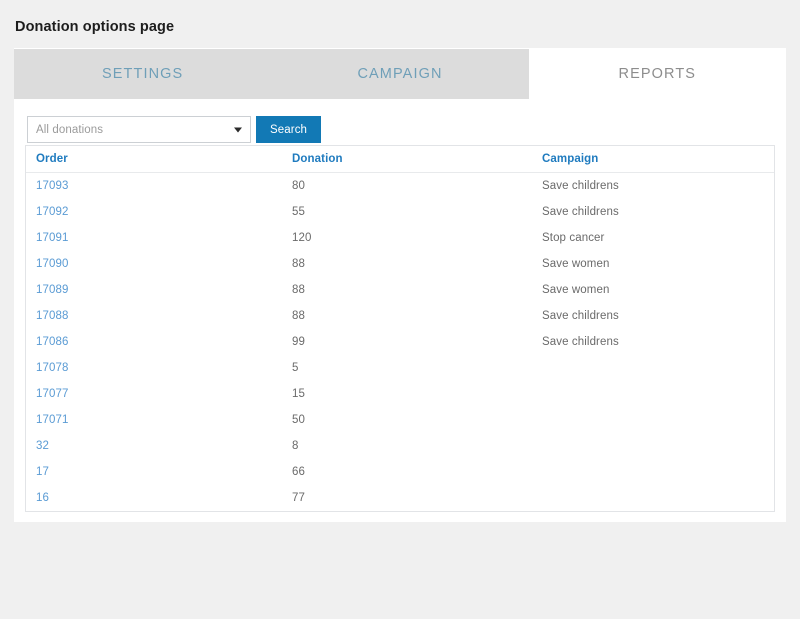 The image size is (800, 619). What do you see at coordinates (289, 129) in the screenshot?
I see `search-button: Search` at bounding box center [289, 129].